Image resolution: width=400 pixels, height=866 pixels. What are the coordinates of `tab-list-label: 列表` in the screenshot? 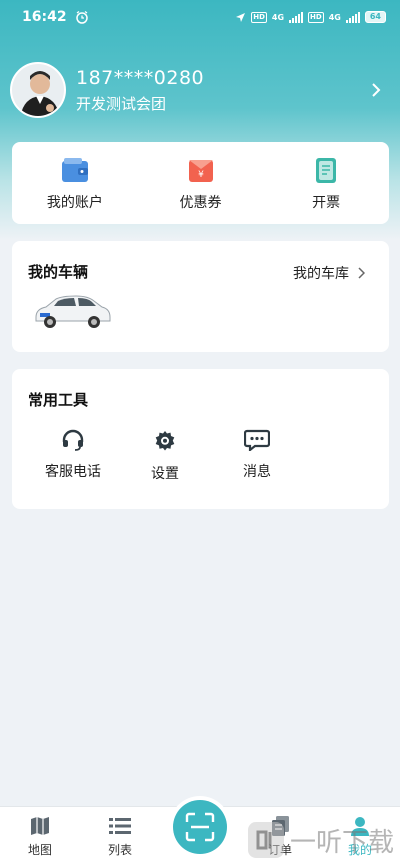 It's located at (119, 850).